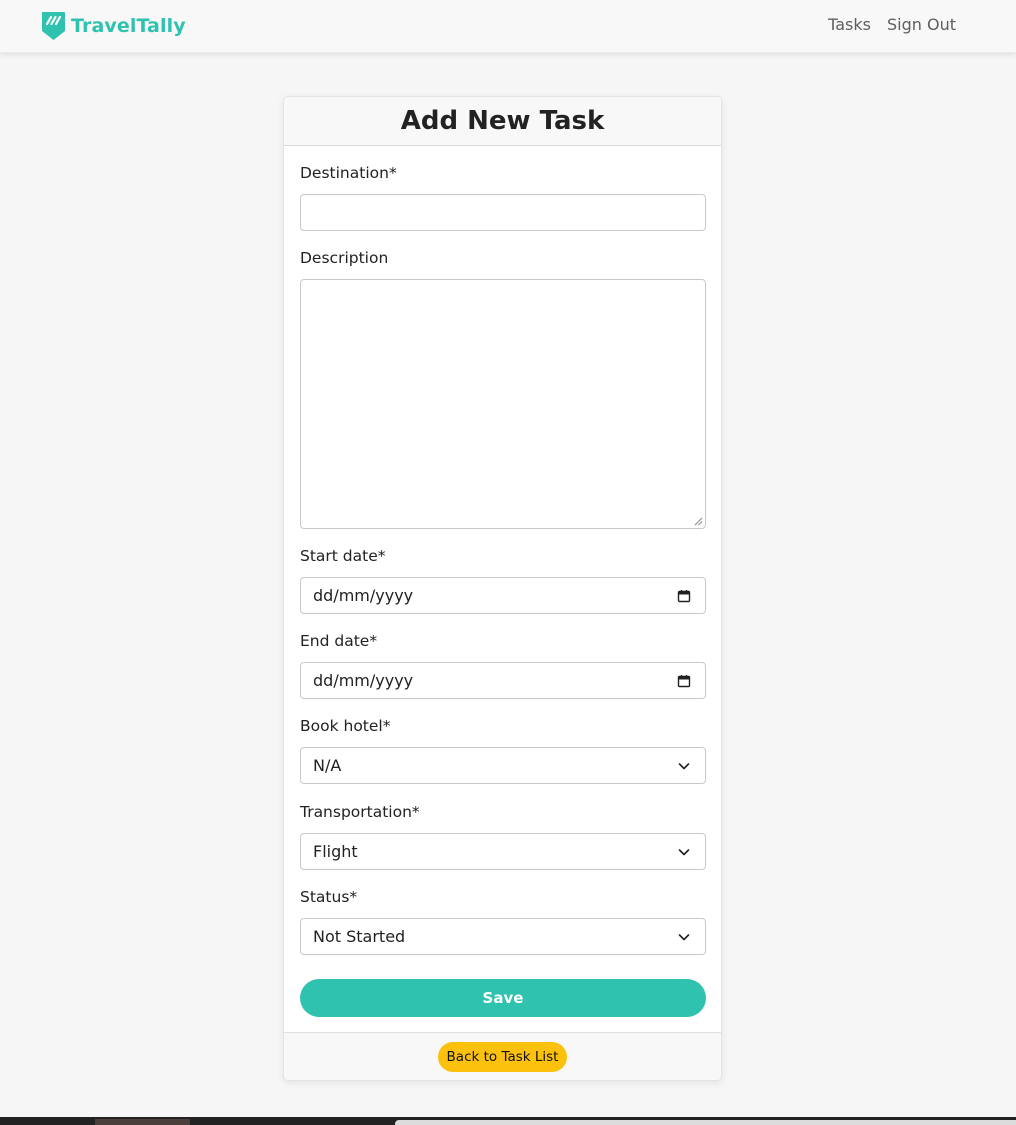 The width and height of the screenshot is (1016, 1125). I want to click on start-date-input: dd/mm/yyyy, so click(503, 595).